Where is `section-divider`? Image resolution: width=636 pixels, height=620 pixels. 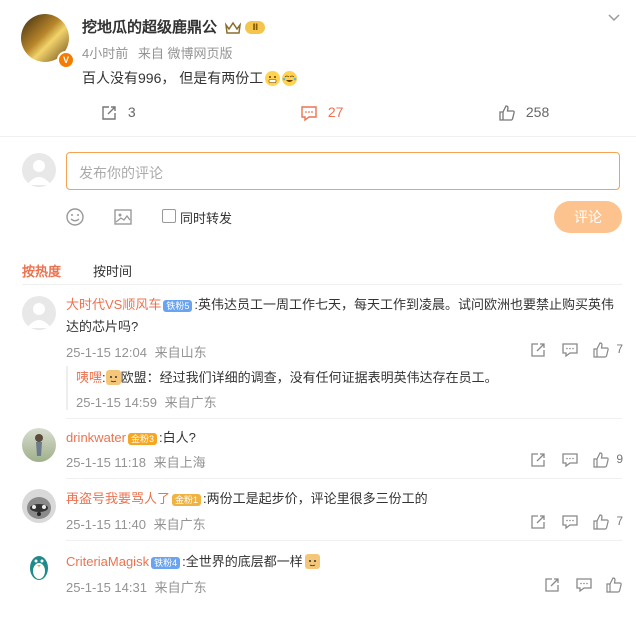
section-divider is located at coordinates (318, 136).